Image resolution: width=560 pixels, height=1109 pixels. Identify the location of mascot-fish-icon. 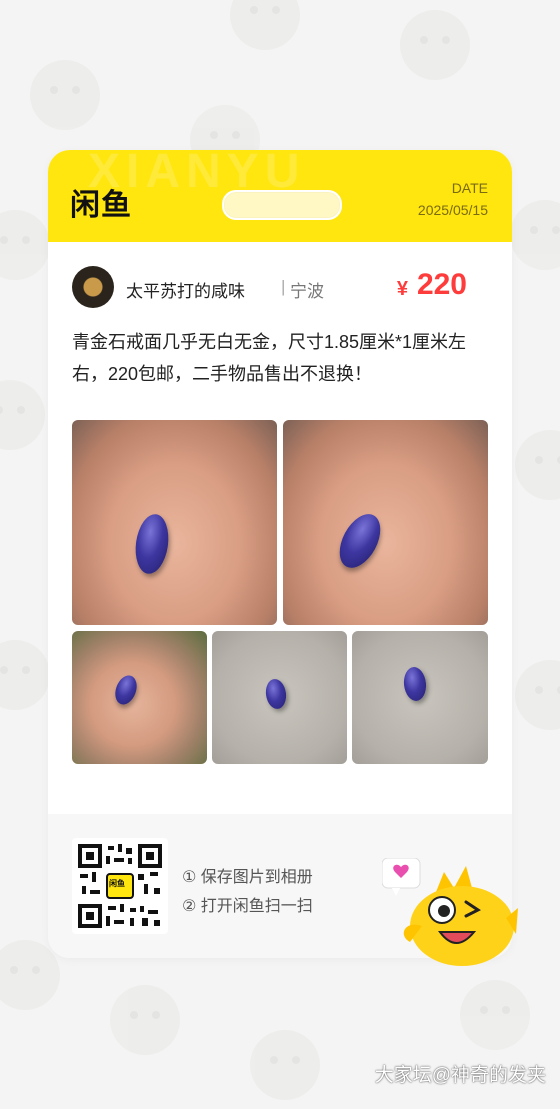
(450, 912).